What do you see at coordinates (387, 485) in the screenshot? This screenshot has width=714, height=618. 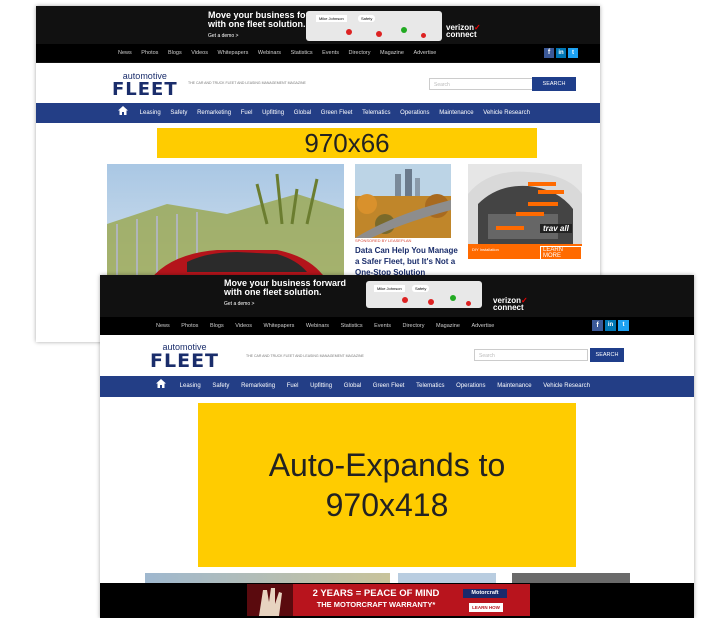 I see `ad-placeholder-970x418: Auto-Expands to 970x418` at bounding box center [387, 485].